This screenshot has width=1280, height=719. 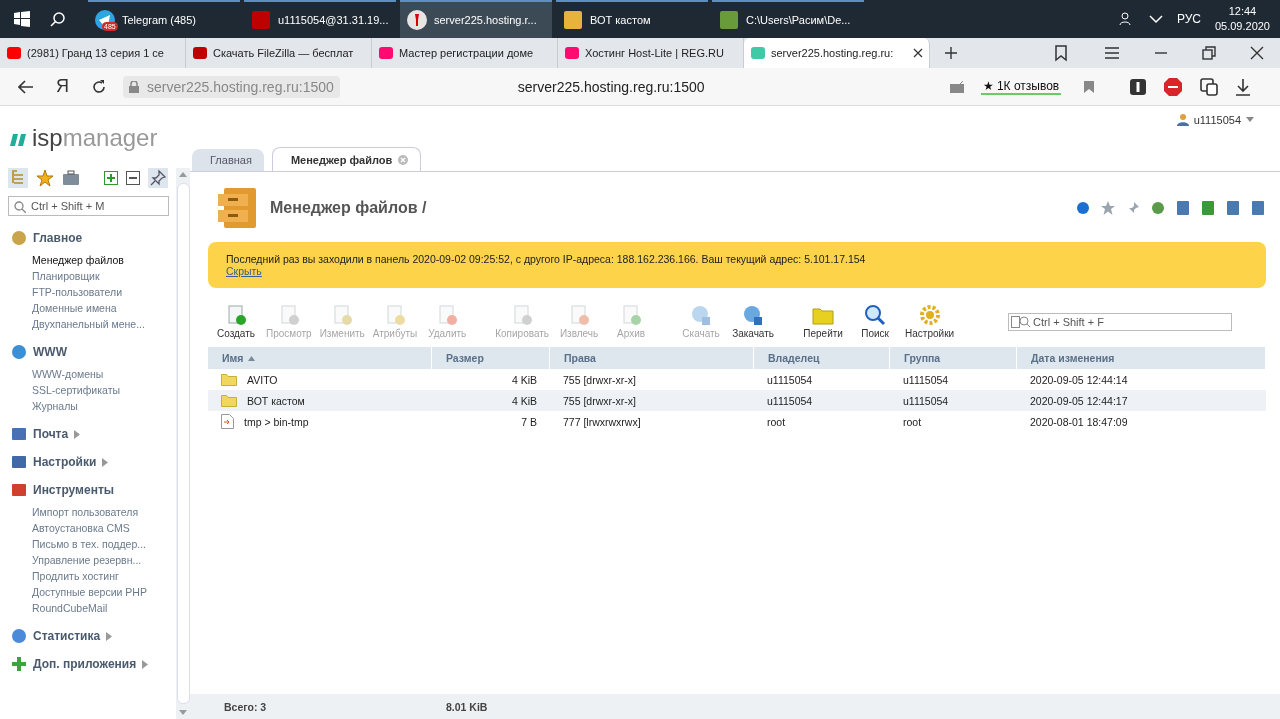 I want to click on menu-item: WWW-домены, so click(x=104, y=374).